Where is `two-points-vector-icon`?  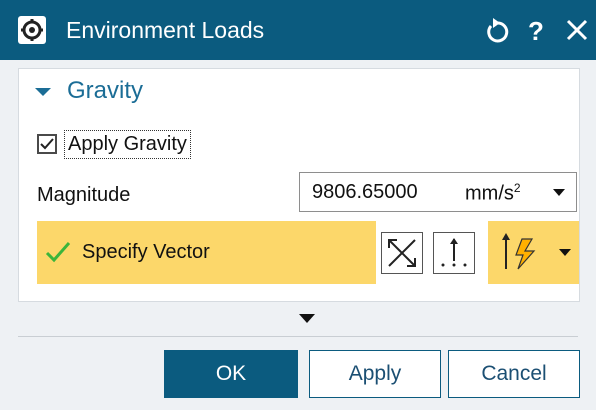
two-points-vector-icon is located at coordinates (402, 253).